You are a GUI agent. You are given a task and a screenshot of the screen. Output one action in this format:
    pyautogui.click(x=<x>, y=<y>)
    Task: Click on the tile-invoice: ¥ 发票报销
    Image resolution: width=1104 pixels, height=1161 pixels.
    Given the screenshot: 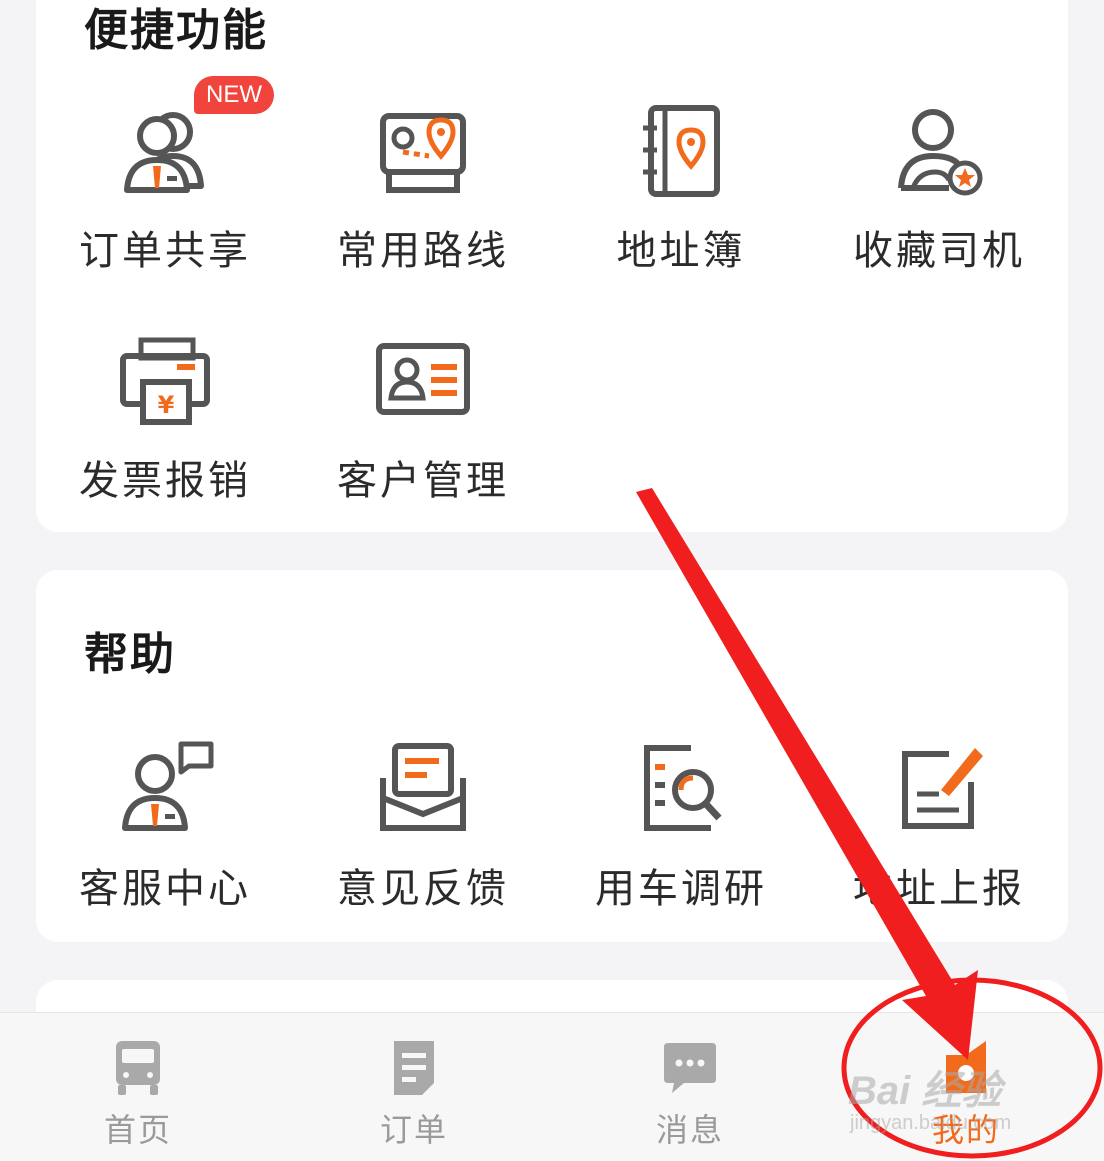 What is the action you would take?
    pyautogui.click(x=165, y=430)
    